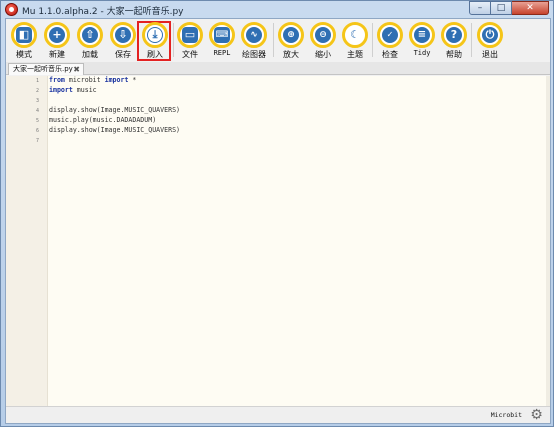 The width and height of the screenshot is (554, 427). Describe the element at coordinates (43, 69) in the screenshot. I see `tab-label: 大家一起听音乐.py` at that location.